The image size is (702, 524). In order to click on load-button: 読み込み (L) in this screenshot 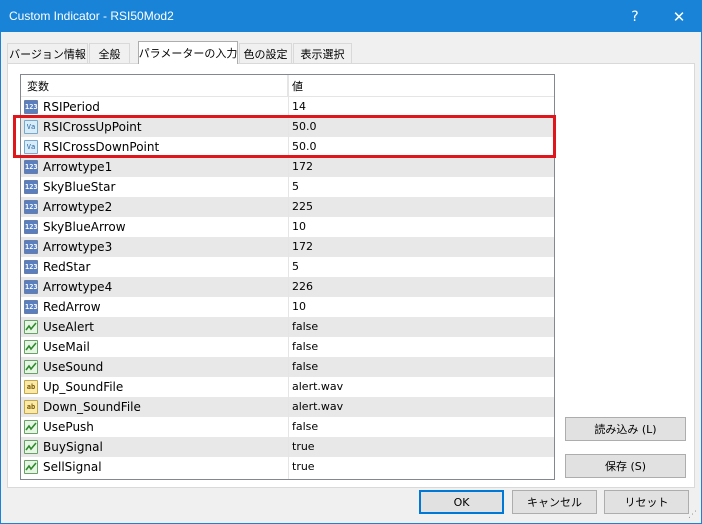, I will do `click(625, 429)`.